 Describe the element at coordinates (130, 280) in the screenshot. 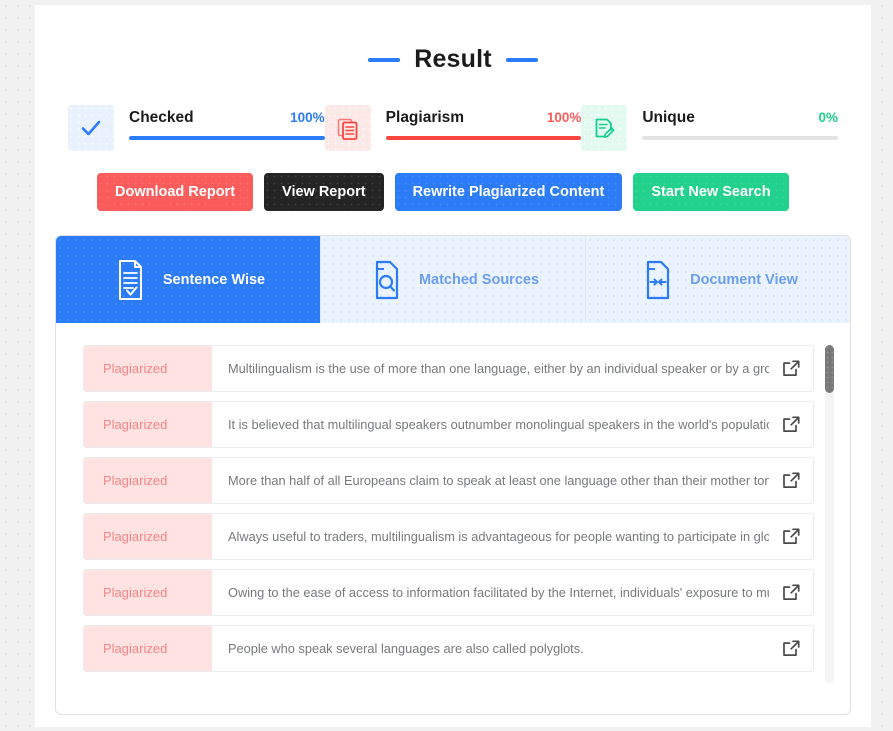

I see `document-check-icon` at that location.